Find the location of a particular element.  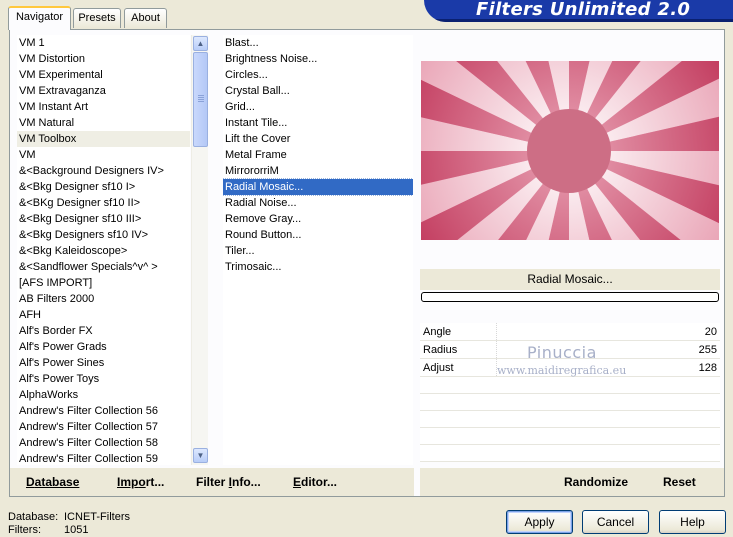

param-name: Angle is located at coordinates (437, 332).